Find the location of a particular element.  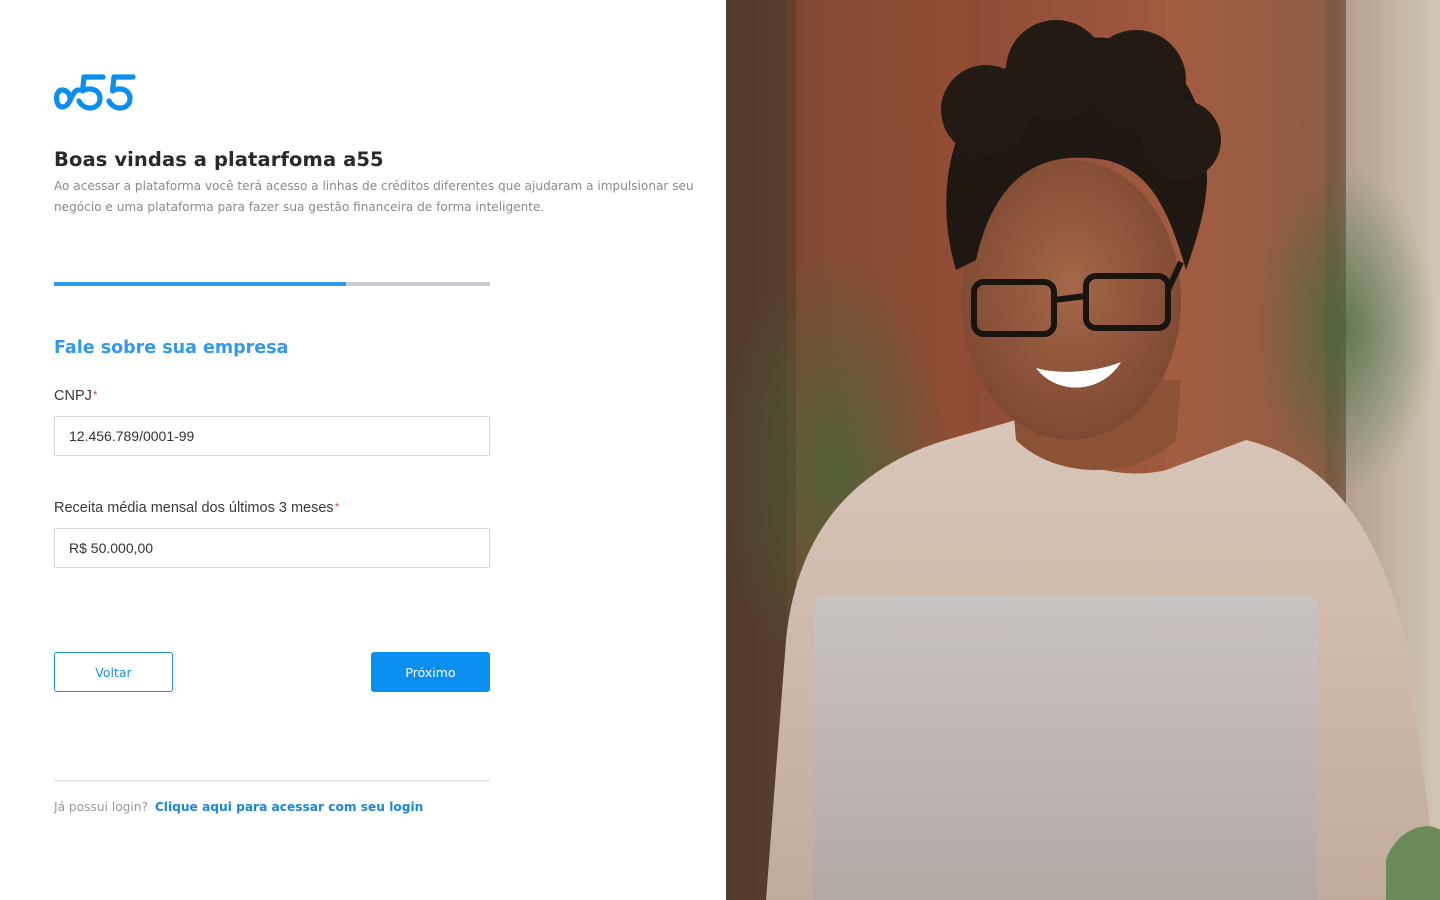

cnpj-input is located at coordinates (272, 436).